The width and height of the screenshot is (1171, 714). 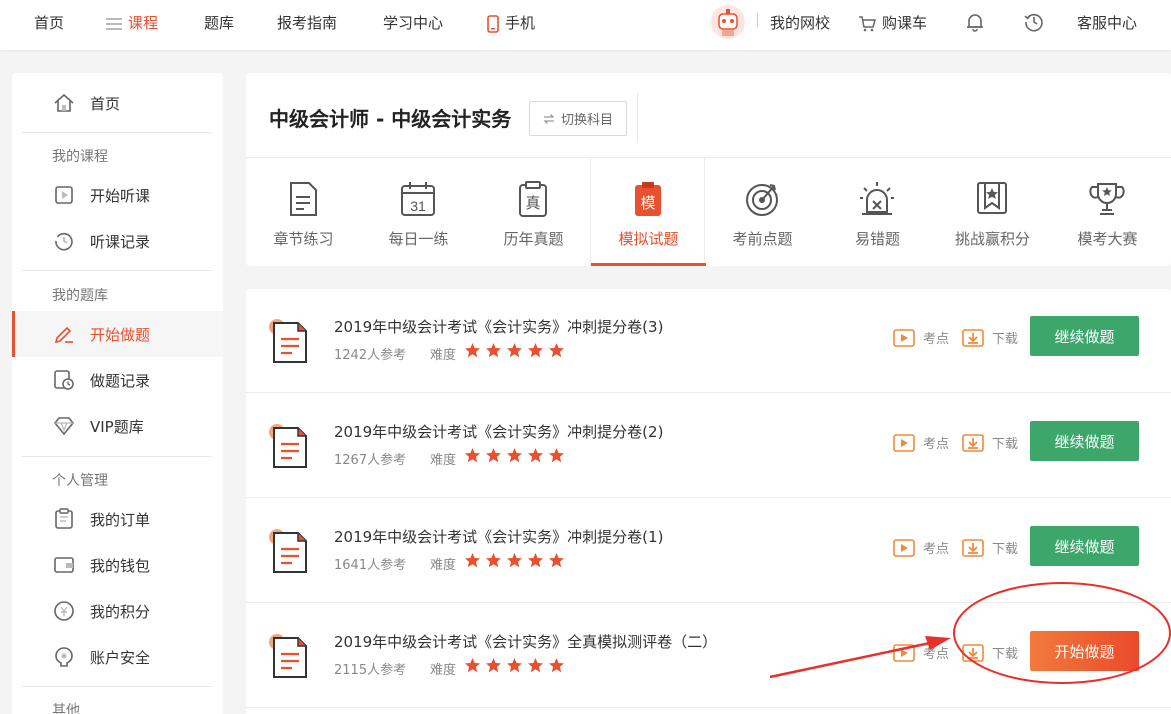 I want to click on sidebar-item-my-orders: 我的订单, so click(x=117, y=519).